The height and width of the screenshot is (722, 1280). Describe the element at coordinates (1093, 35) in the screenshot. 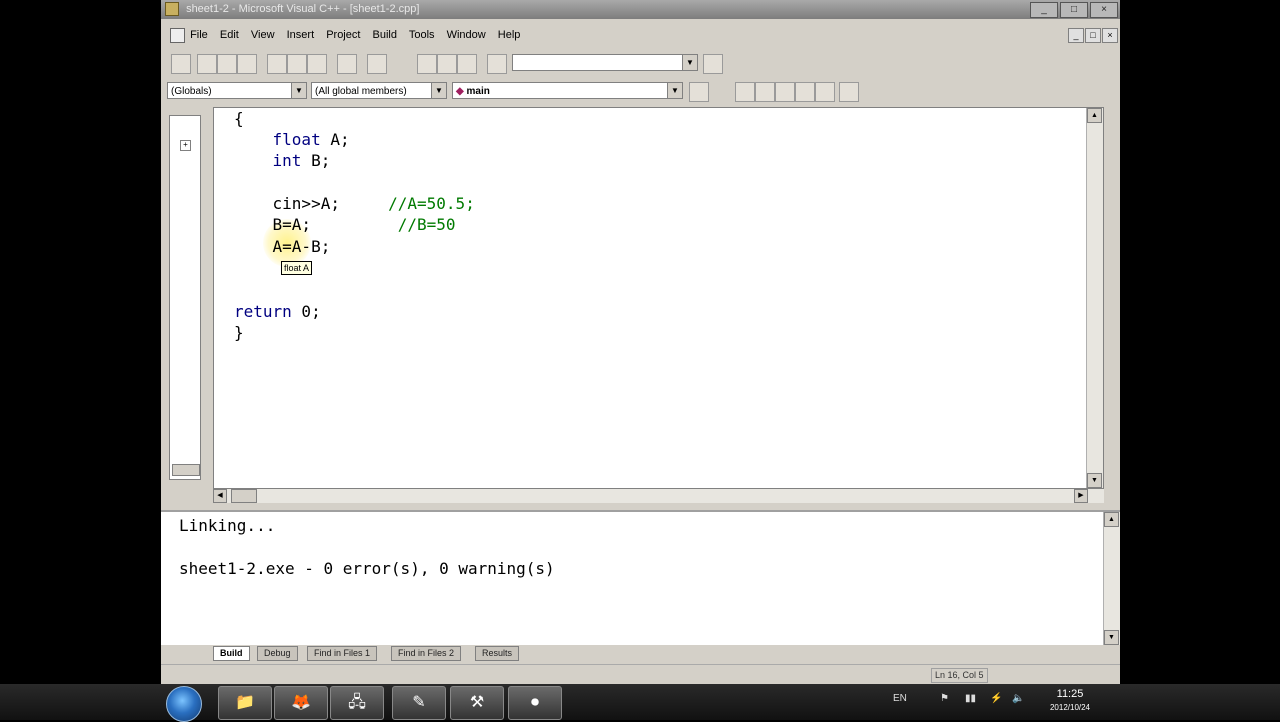

I see `mdi-restore-button: □` at that location.